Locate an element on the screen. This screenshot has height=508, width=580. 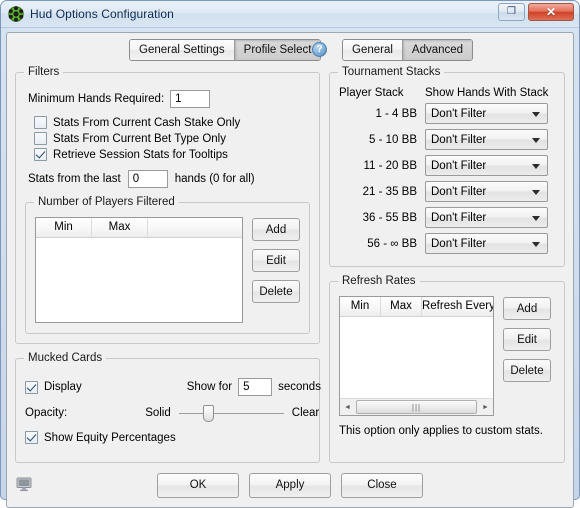
stack-filter-combo-3: Don't Filter is located at coordinates (486, 165).